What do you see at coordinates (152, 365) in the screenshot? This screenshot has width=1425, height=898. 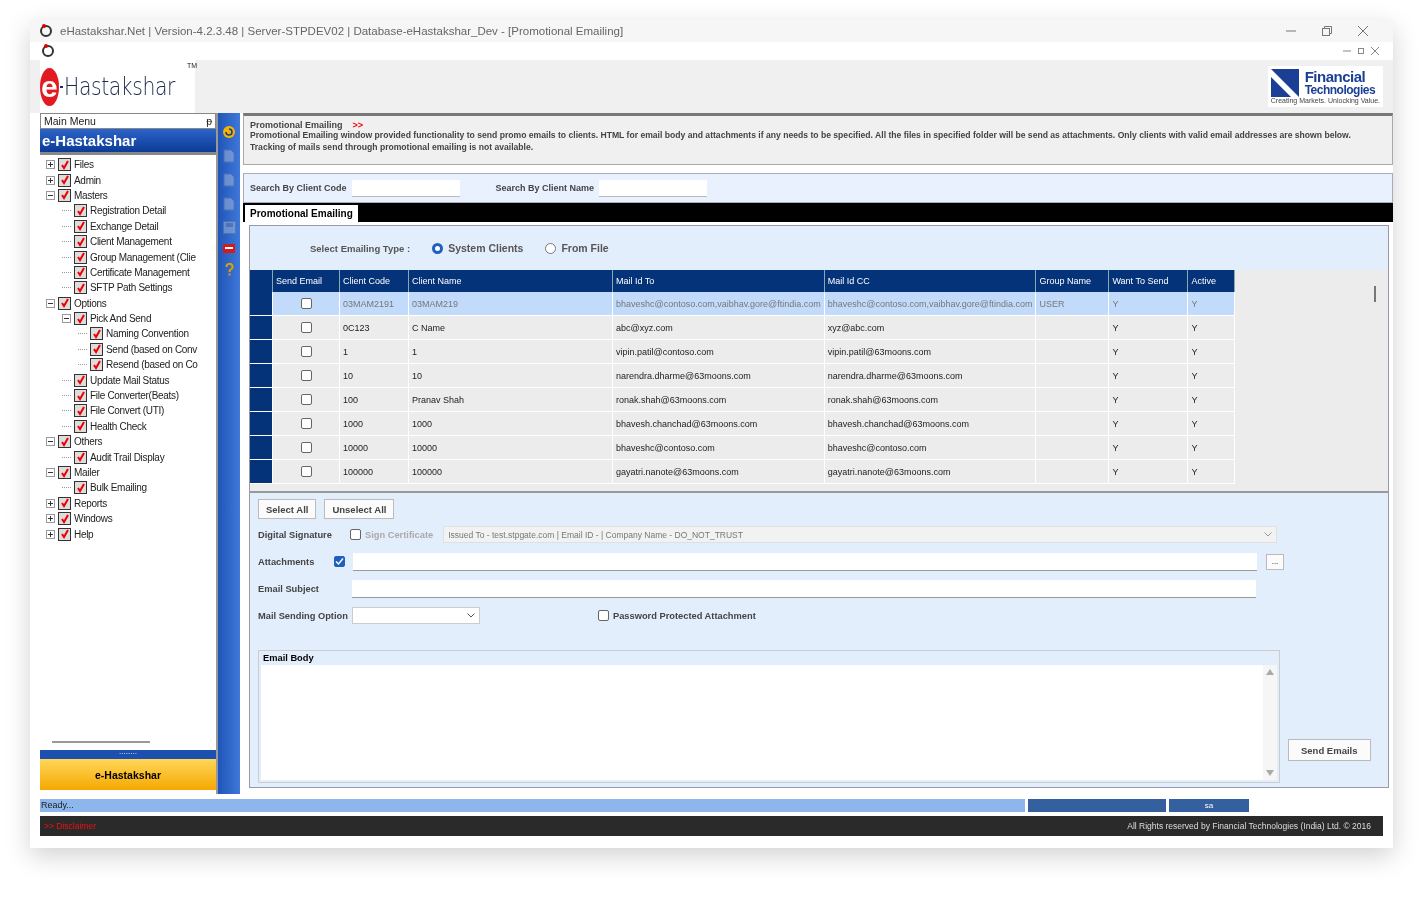 I see `tree-item: Resend (based on Co` at bounding box center [152, 365].